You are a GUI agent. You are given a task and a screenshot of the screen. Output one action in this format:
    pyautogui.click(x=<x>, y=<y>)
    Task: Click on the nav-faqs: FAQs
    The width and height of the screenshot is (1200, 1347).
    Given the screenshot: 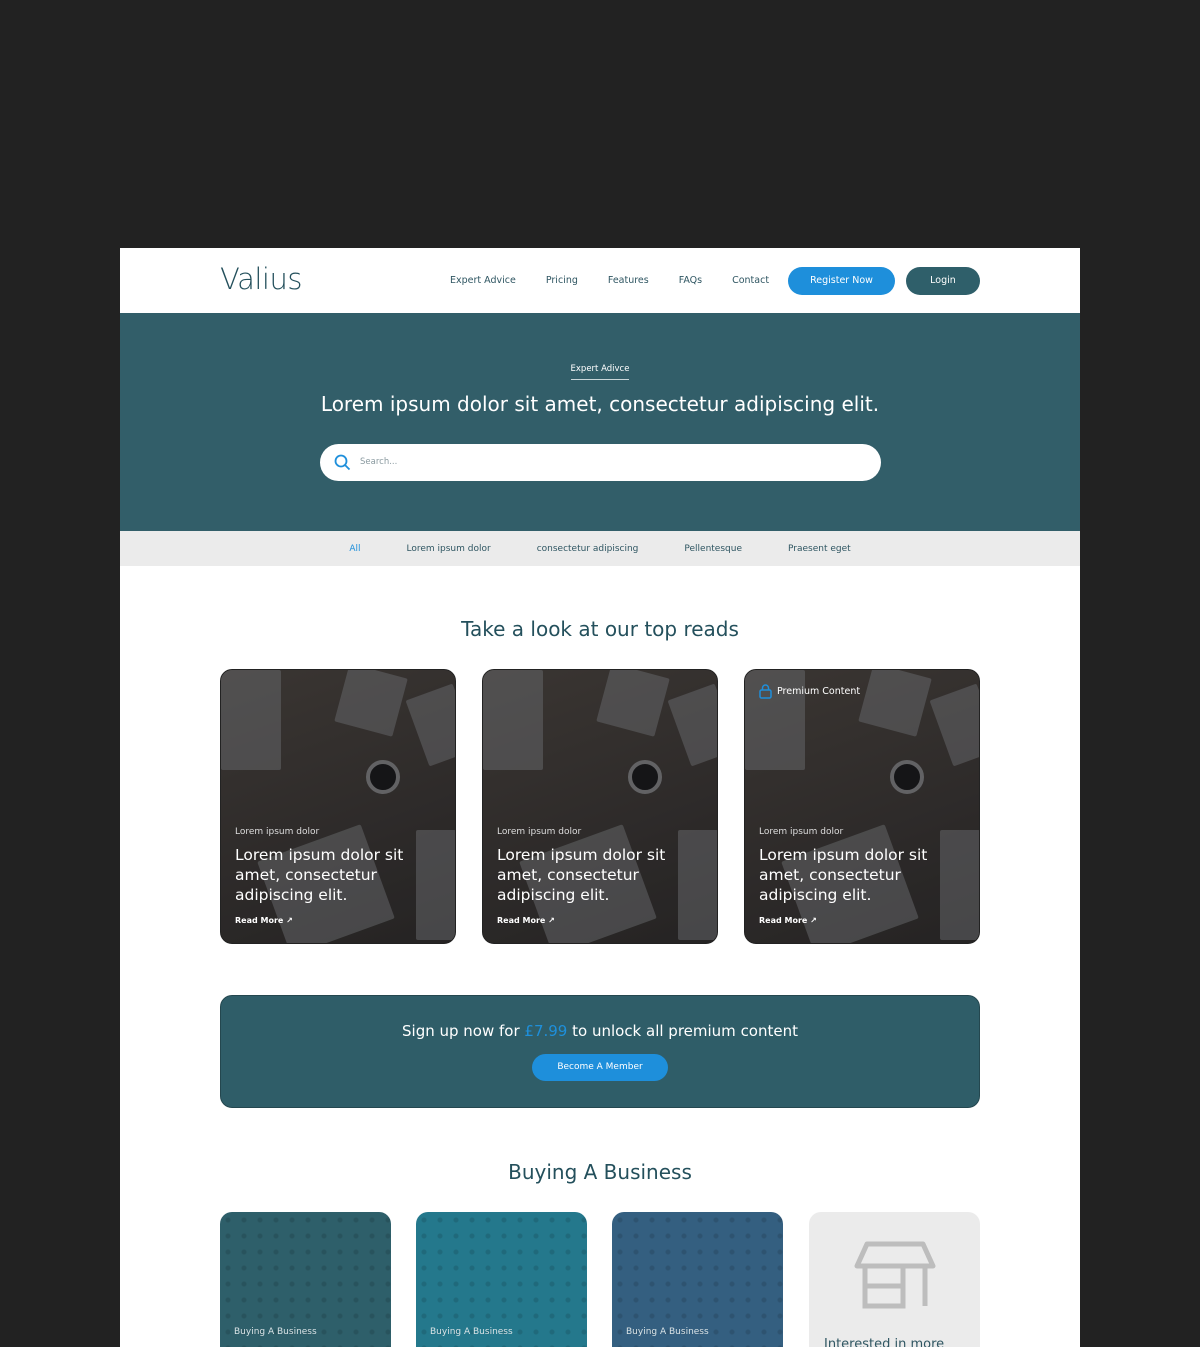 What is the action you would take?
    pyautogui.click(x=690, y=280)
    